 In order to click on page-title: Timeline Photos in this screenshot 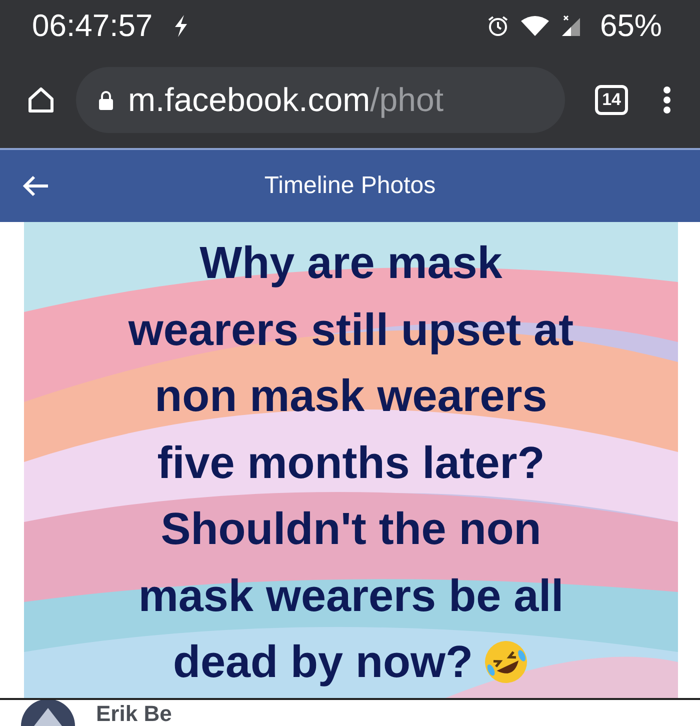, I will do `click(350, 186)`.